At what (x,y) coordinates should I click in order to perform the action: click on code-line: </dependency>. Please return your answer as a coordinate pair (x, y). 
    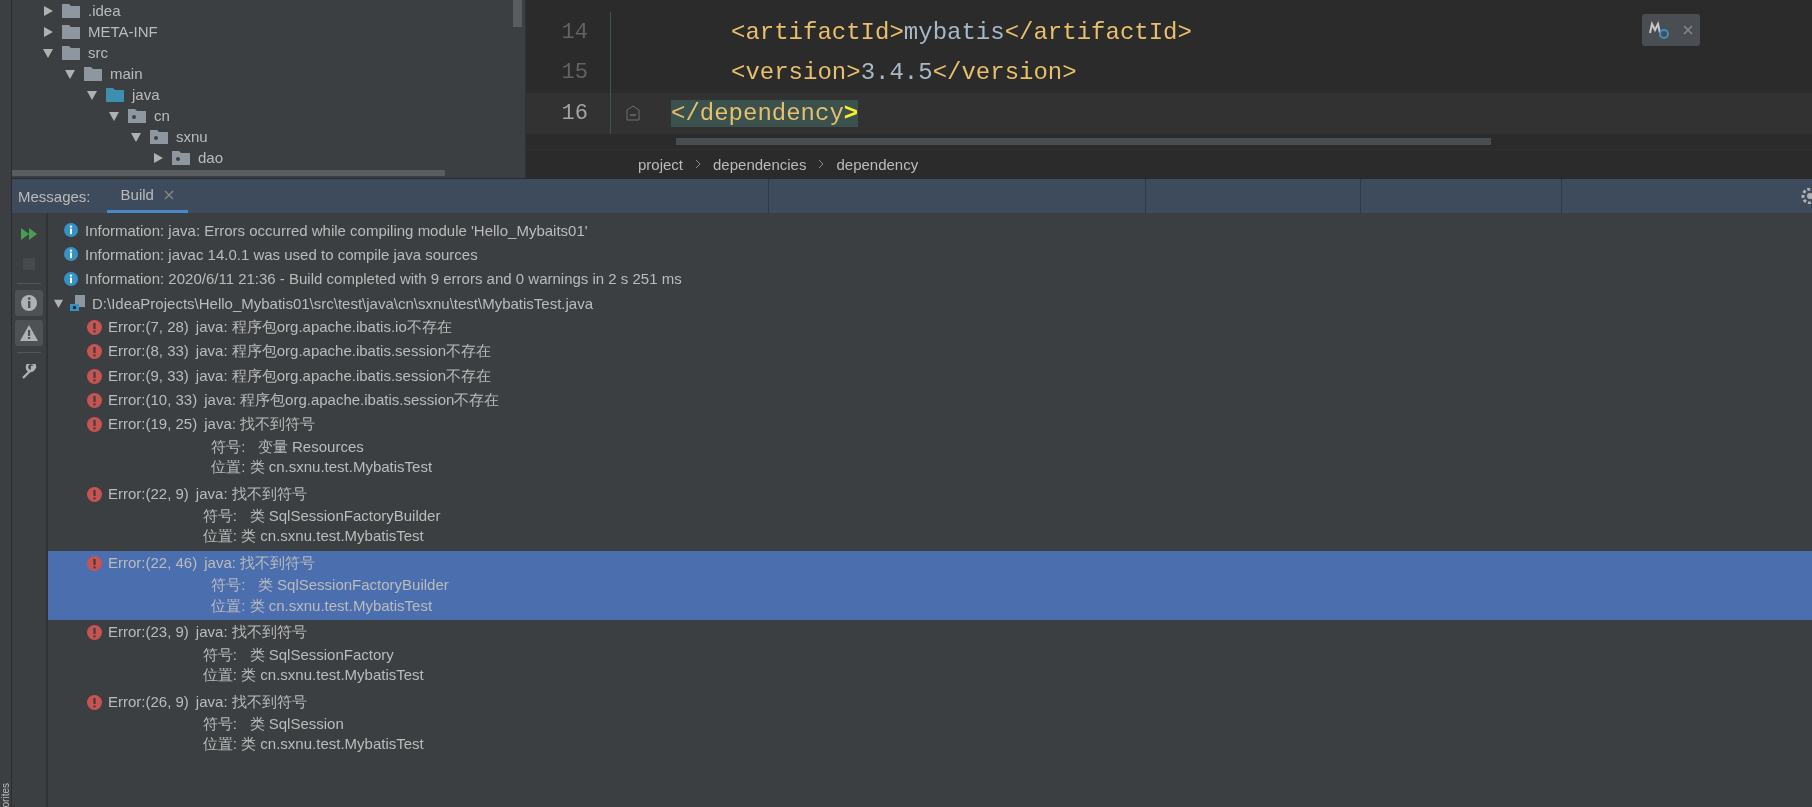
    Looking at the image, I should click on (764, 113).